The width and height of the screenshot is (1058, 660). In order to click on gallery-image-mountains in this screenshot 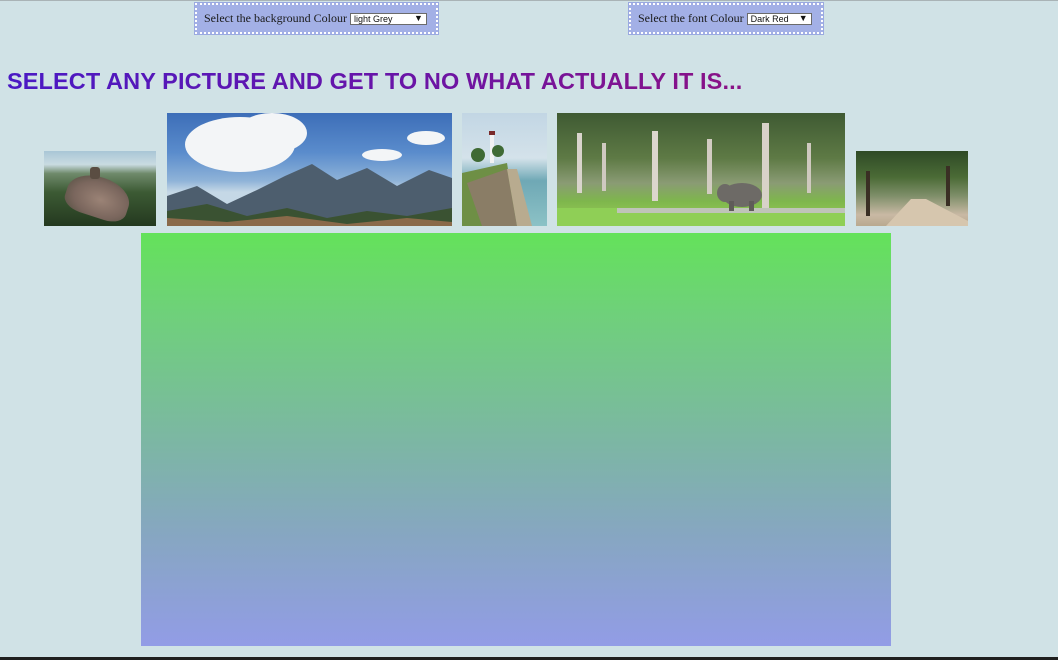, I will do `click(309, 169)`.